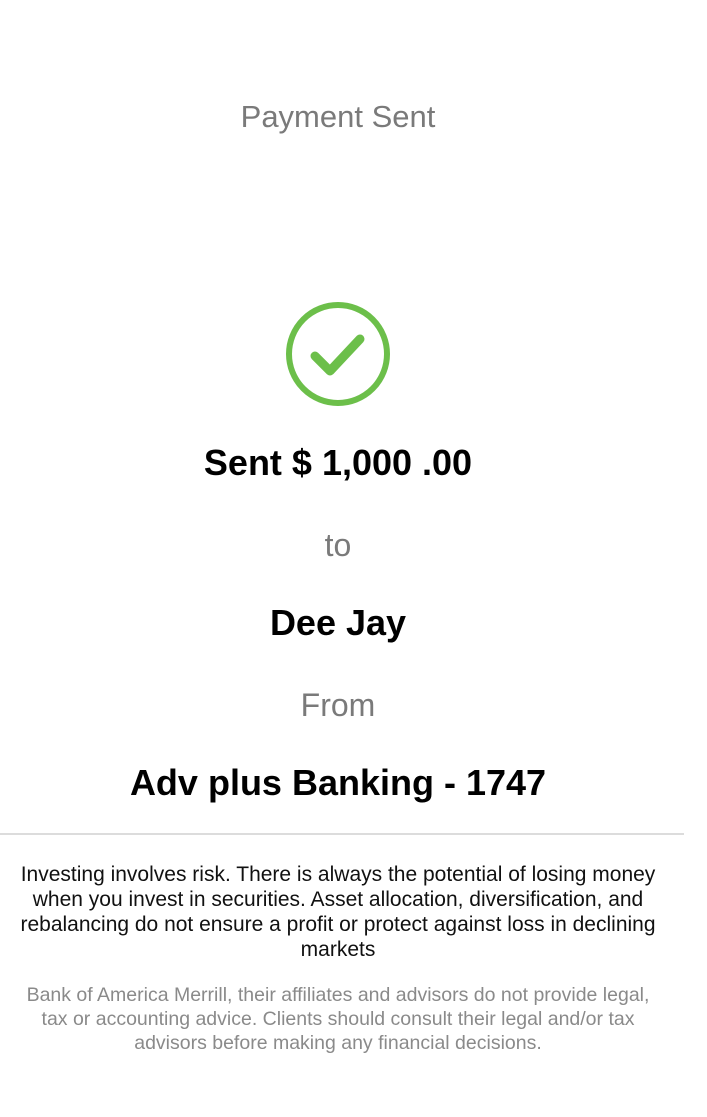 Image resolution: width=707 pixels, height=1117 pixels. I want to click on to-label: to, so click(338, 545).